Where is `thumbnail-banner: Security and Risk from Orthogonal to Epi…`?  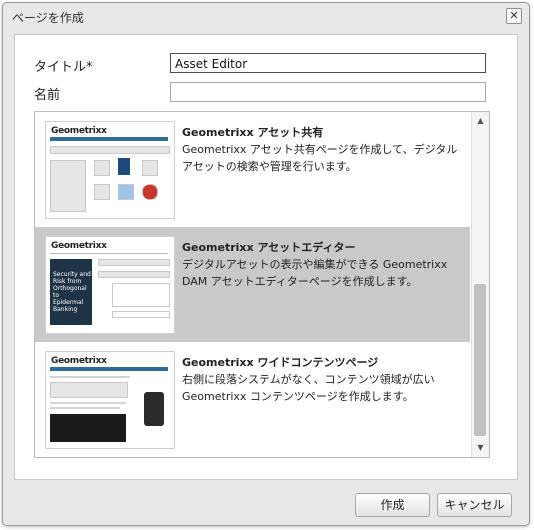
thumbnail-banner: Security and Risk from Orthogonal to Epi… is located at coordinates (71, 292).